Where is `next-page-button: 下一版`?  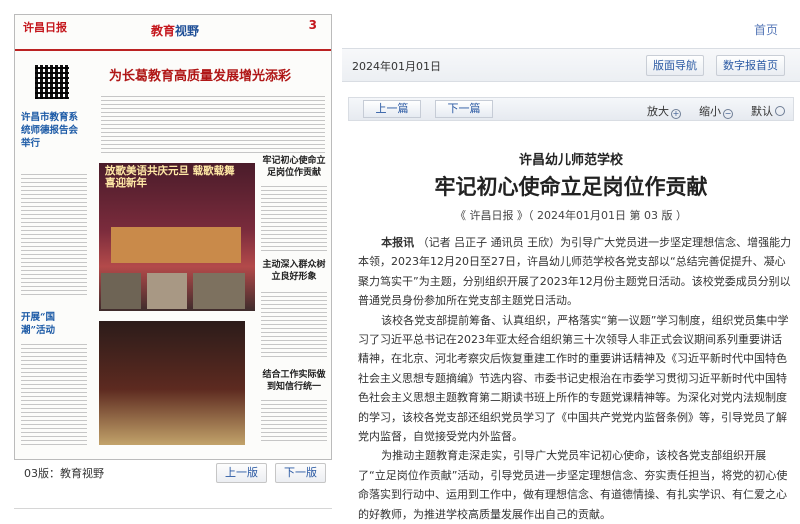 next-page-button: 下一版 is located at coordinates (300, 473).